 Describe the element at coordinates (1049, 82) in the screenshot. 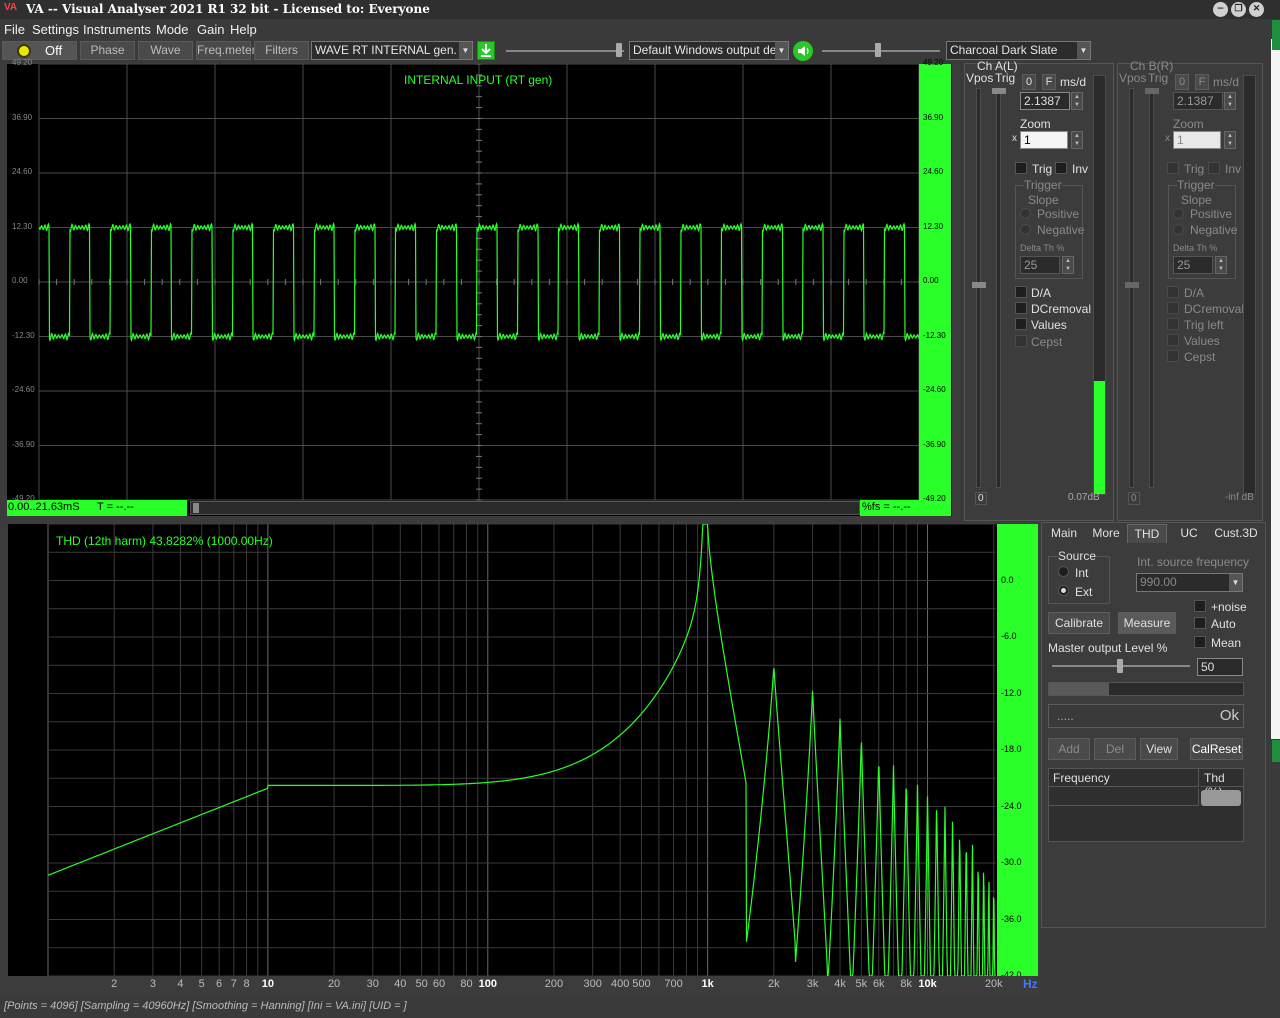

I see `f-button-a: F` at that location.